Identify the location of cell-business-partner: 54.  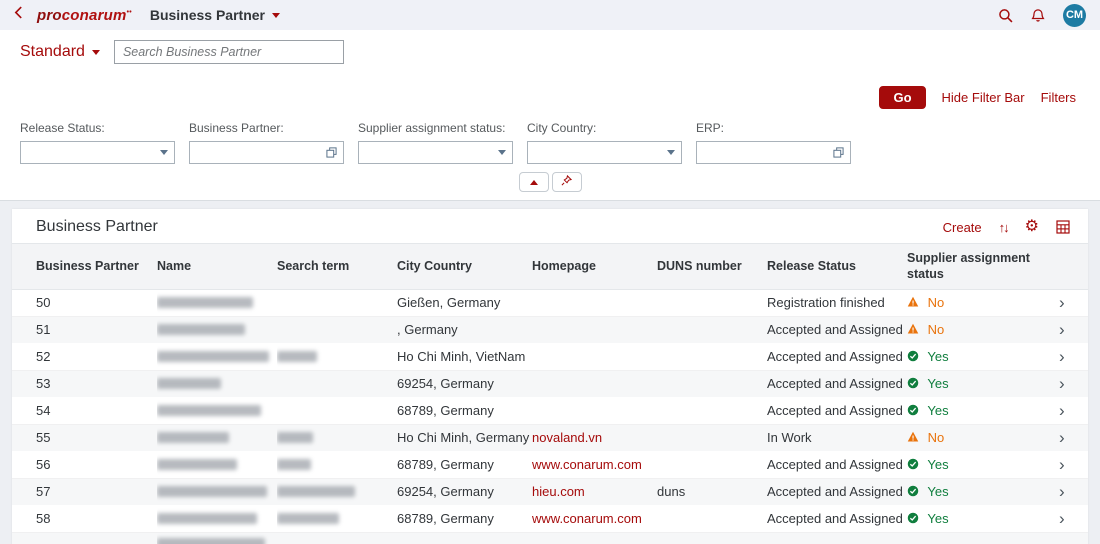
(43, 410).